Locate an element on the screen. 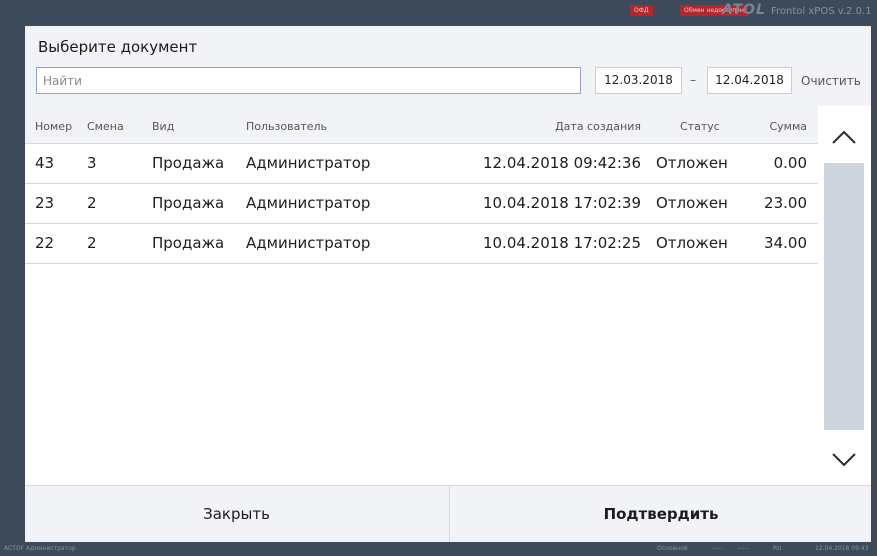 Image resolution: width=877 pixels, height=556 pixels. cell-sum: 23.00 is located at coordinates (785, 203).